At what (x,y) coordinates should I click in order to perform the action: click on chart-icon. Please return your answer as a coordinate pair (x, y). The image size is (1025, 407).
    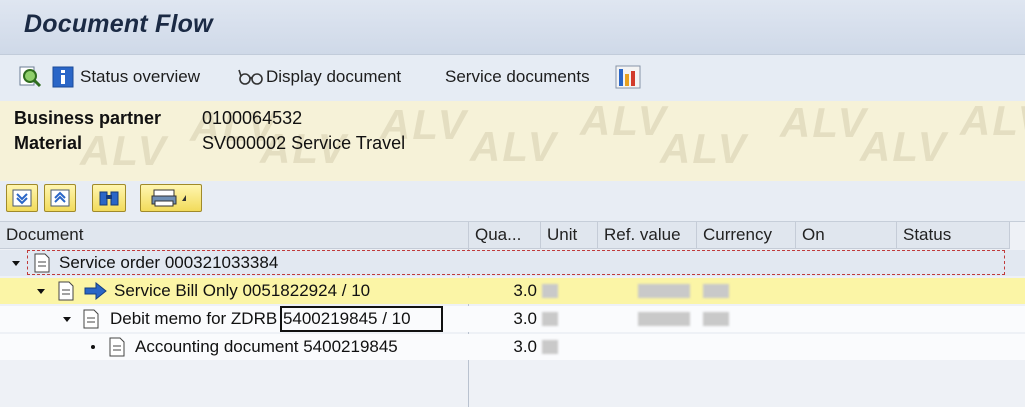
    Looking at the image, I should click on (628, 77).